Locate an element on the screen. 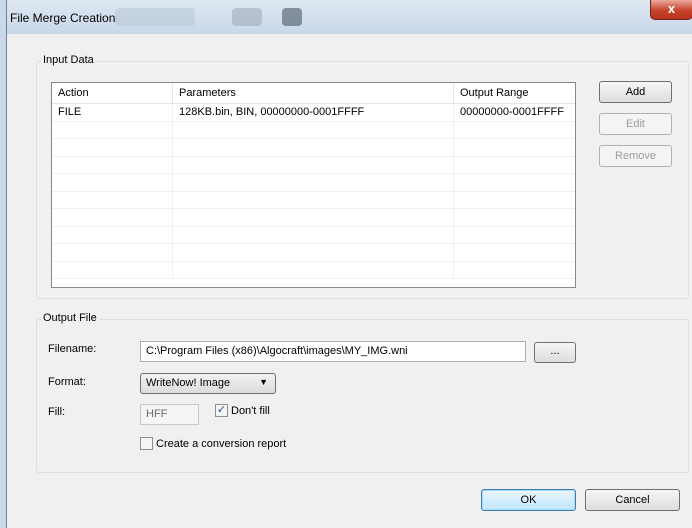 The image size is (692, 528). checkmark-icon: ✓ is located at coordinates (221, 410).